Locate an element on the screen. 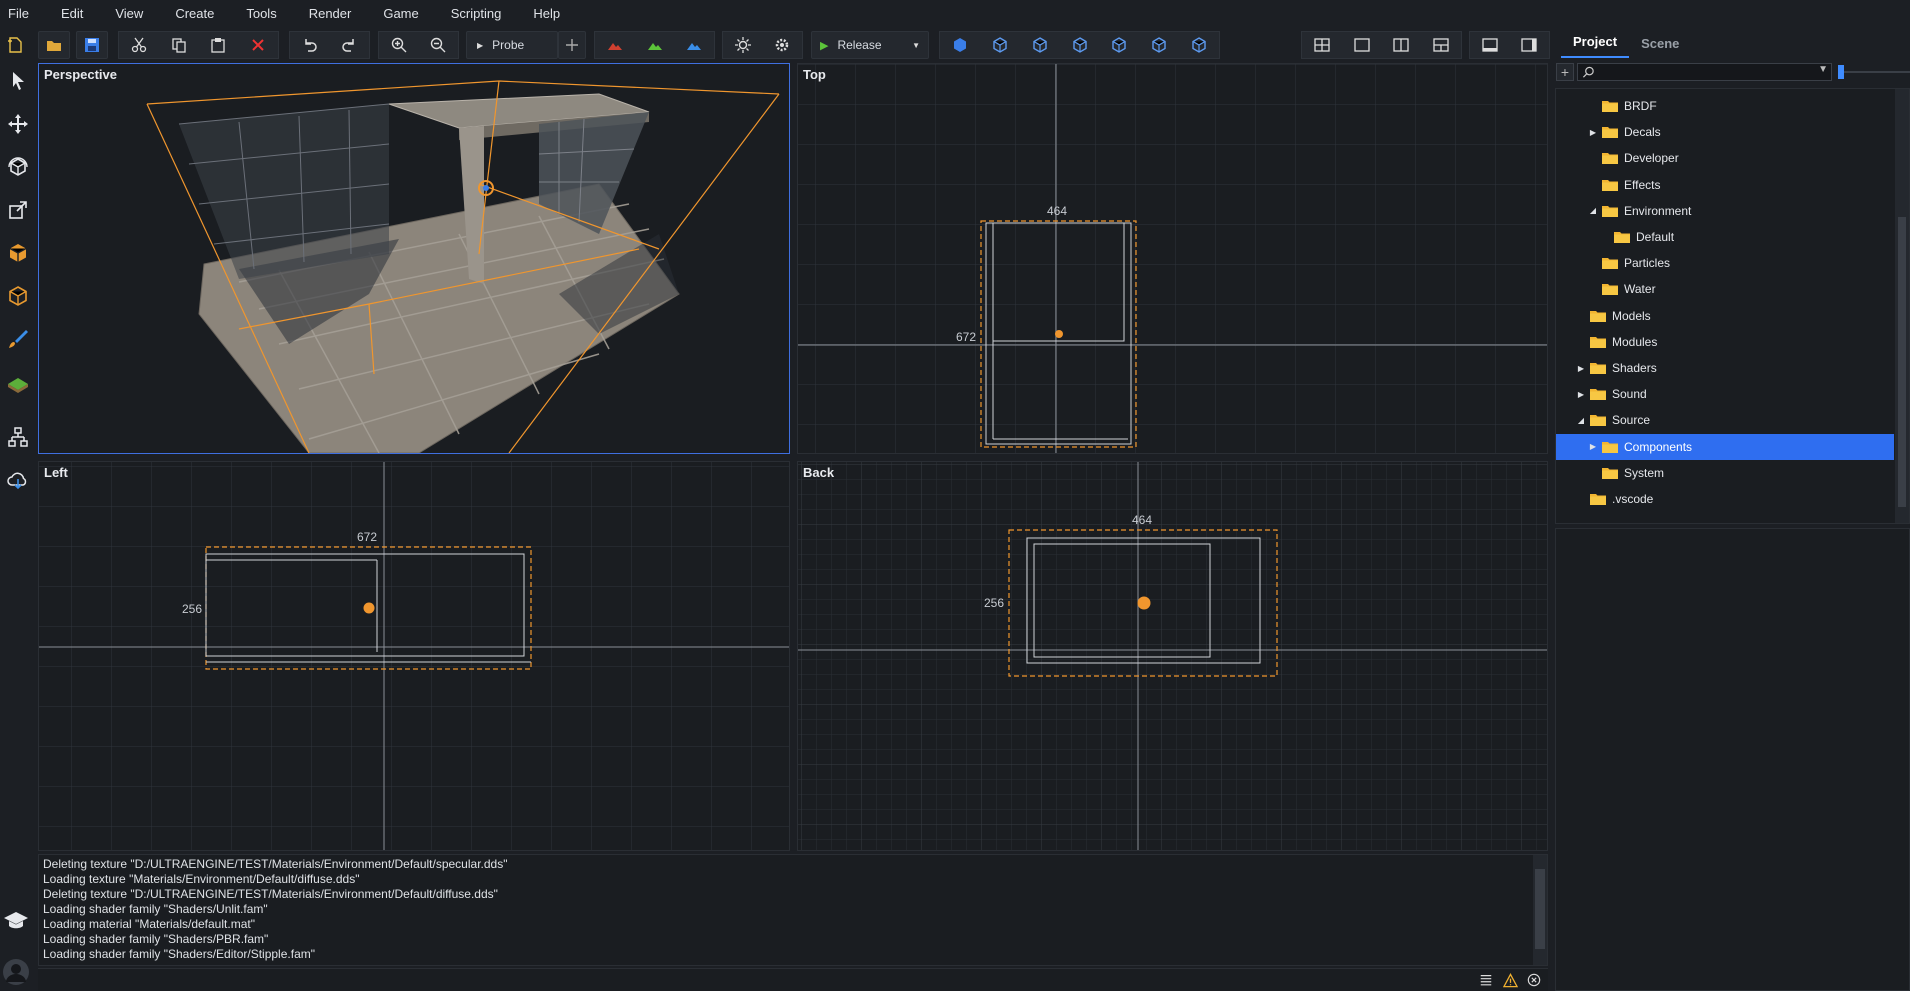  thumbnail-size-slider is located at coordinates (1874, 72).